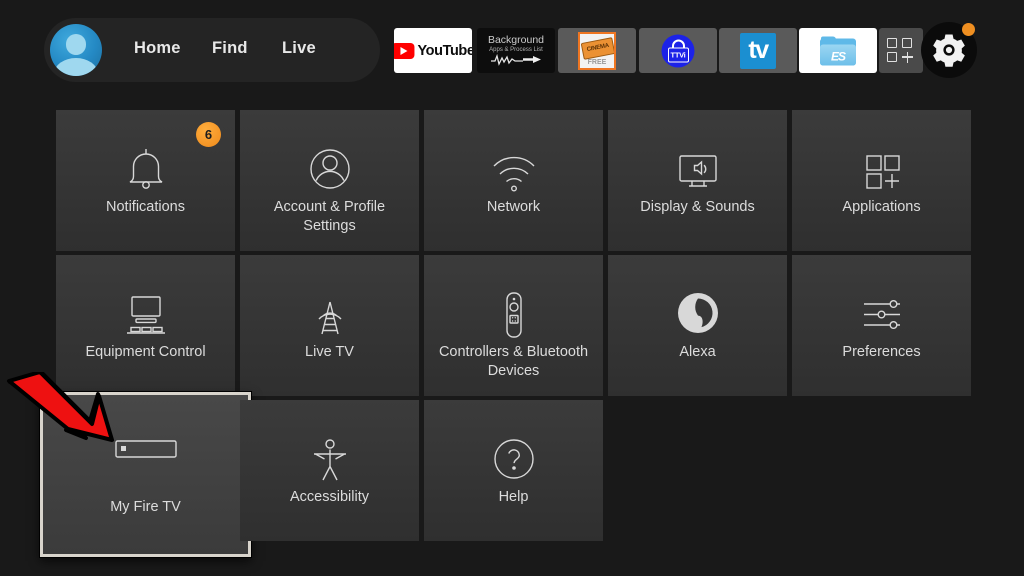  I want to click on youtube-icon: YouTube, so click(433, 50).